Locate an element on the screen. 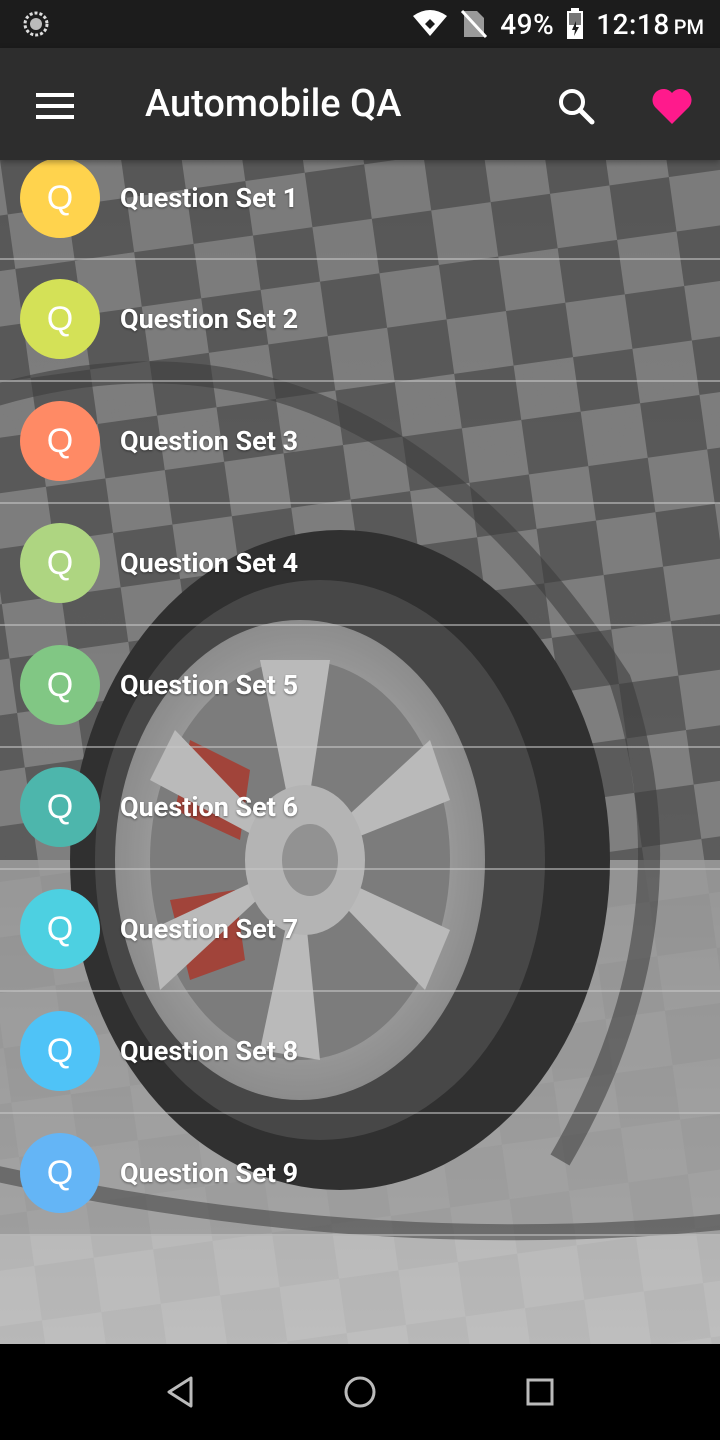 Image resolution: width=720 pixels, height=1440 pixels. status-right: 49% 12:18 PM is located at coordinates (558, 24).